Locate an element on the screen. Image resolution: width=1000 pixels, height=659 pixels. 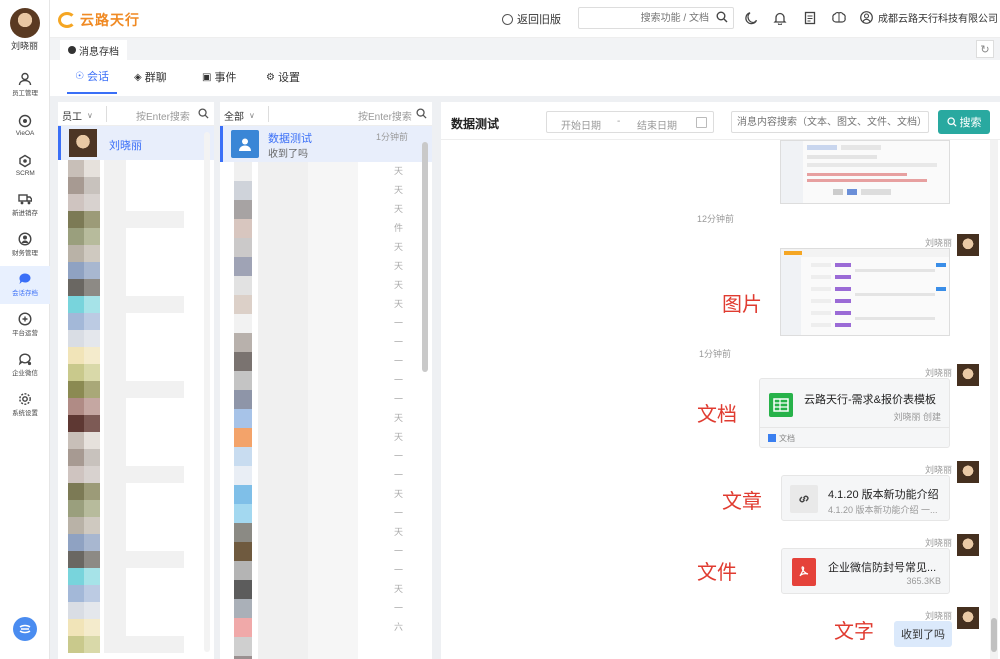
message-search-input is located at coordinates (830, 122).